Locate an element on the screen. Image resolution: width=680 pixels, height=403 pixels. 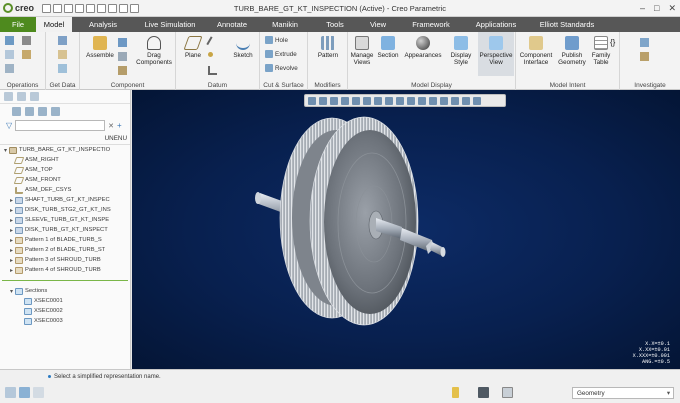
tree-settings-icon is located at coordinates (55, 111).